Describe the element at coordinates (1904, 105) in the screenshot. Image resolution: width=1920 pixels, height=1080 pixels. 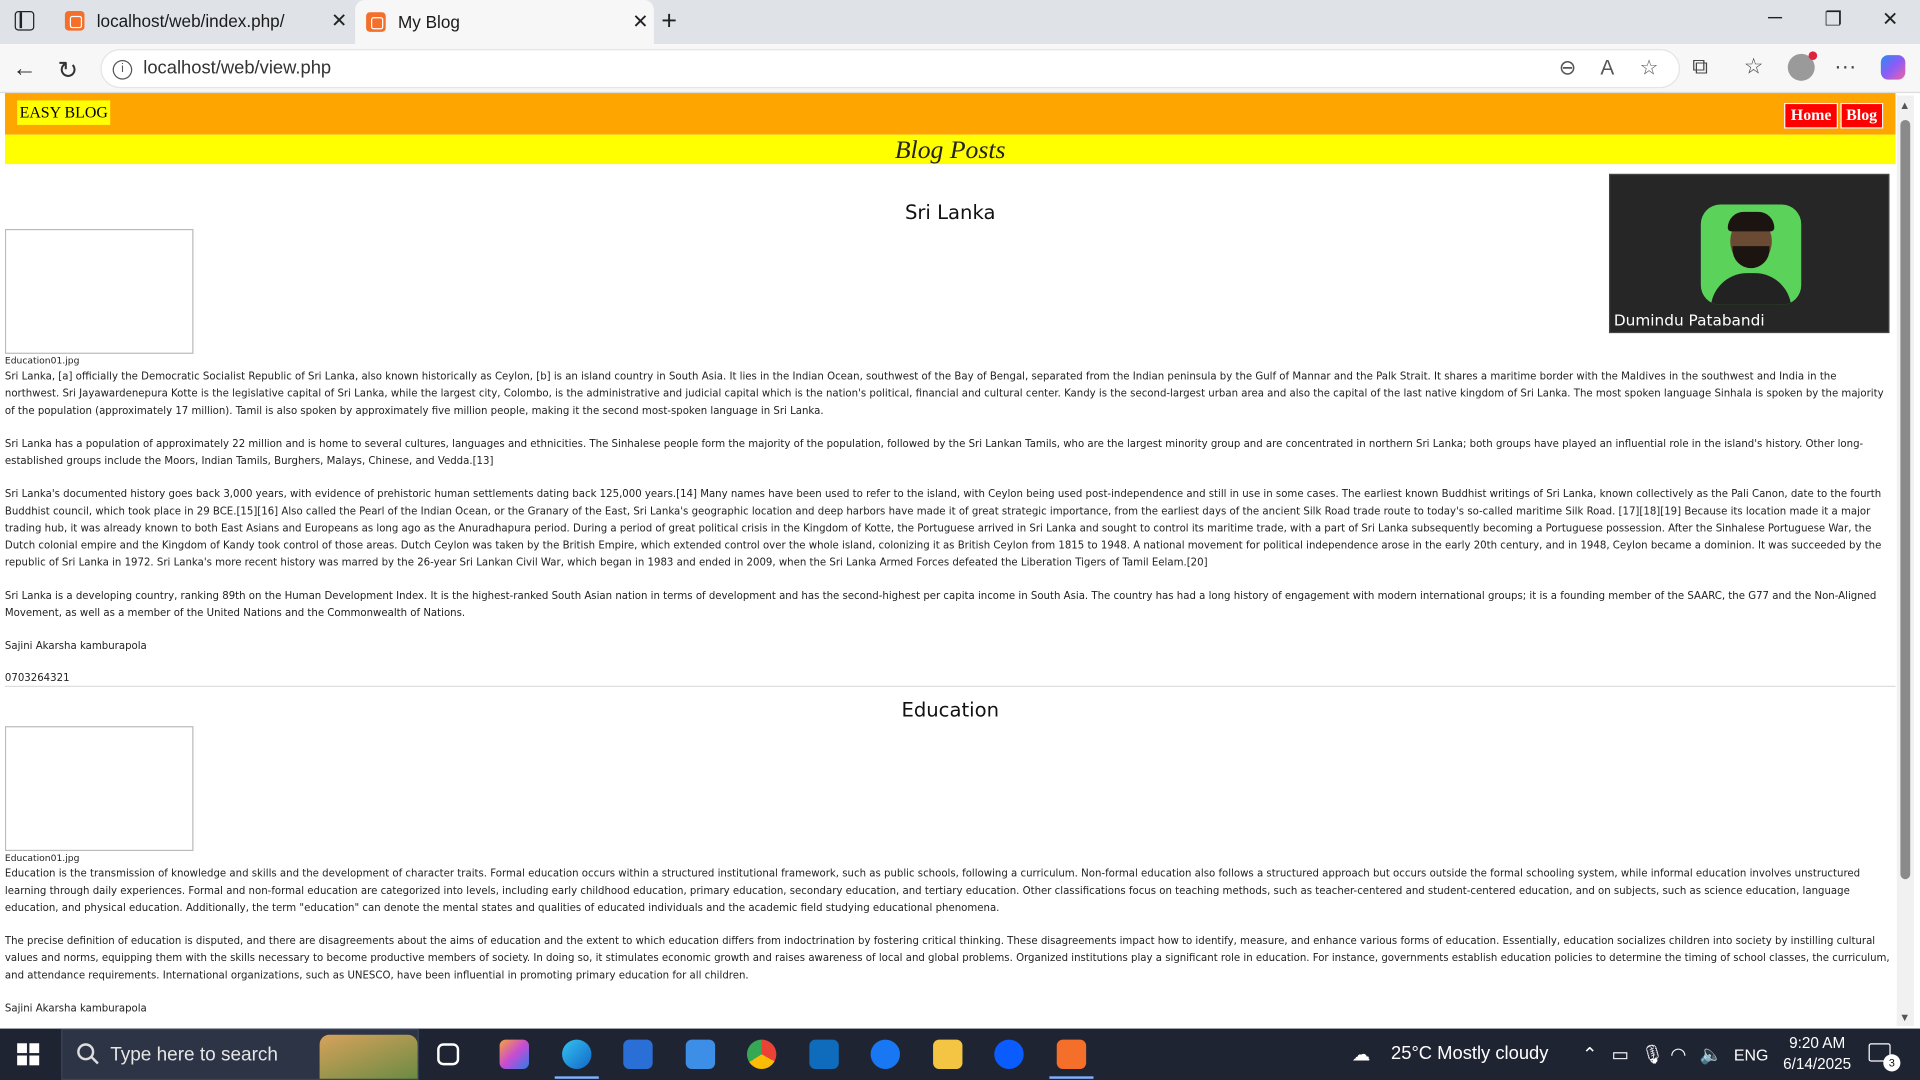
I see `scroll-up-icon: ▲` at that location.